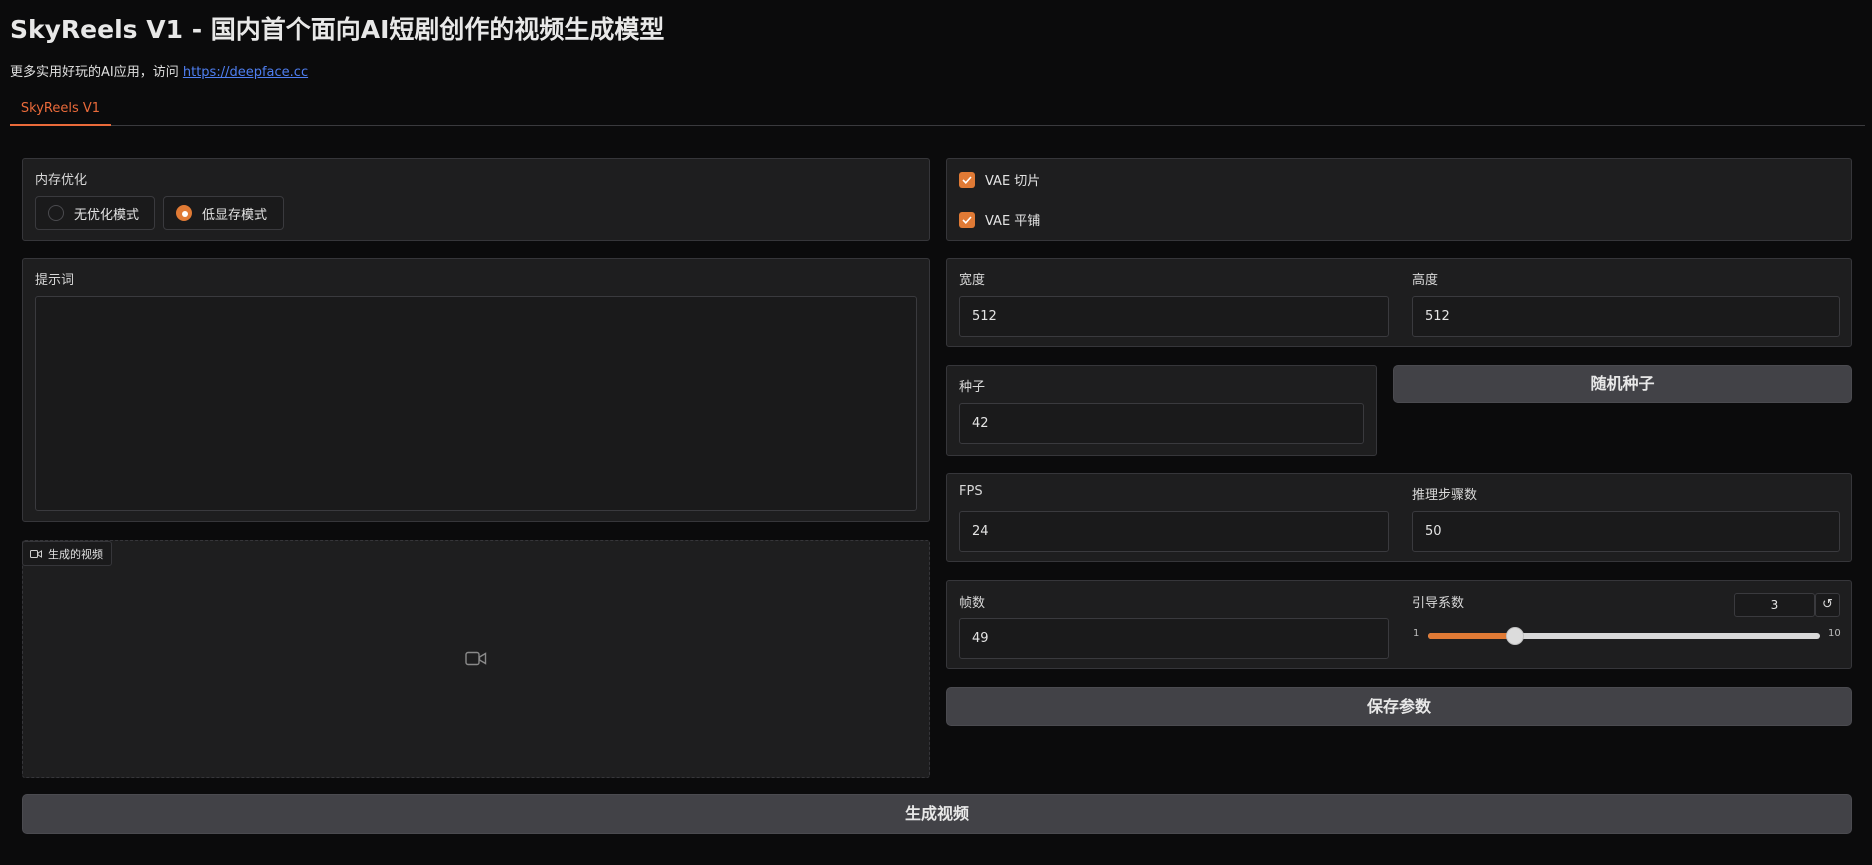 This screenshot has height=865, width=1872. I want to click on radio-low-vram: 低显存模式, so click(223, 213).